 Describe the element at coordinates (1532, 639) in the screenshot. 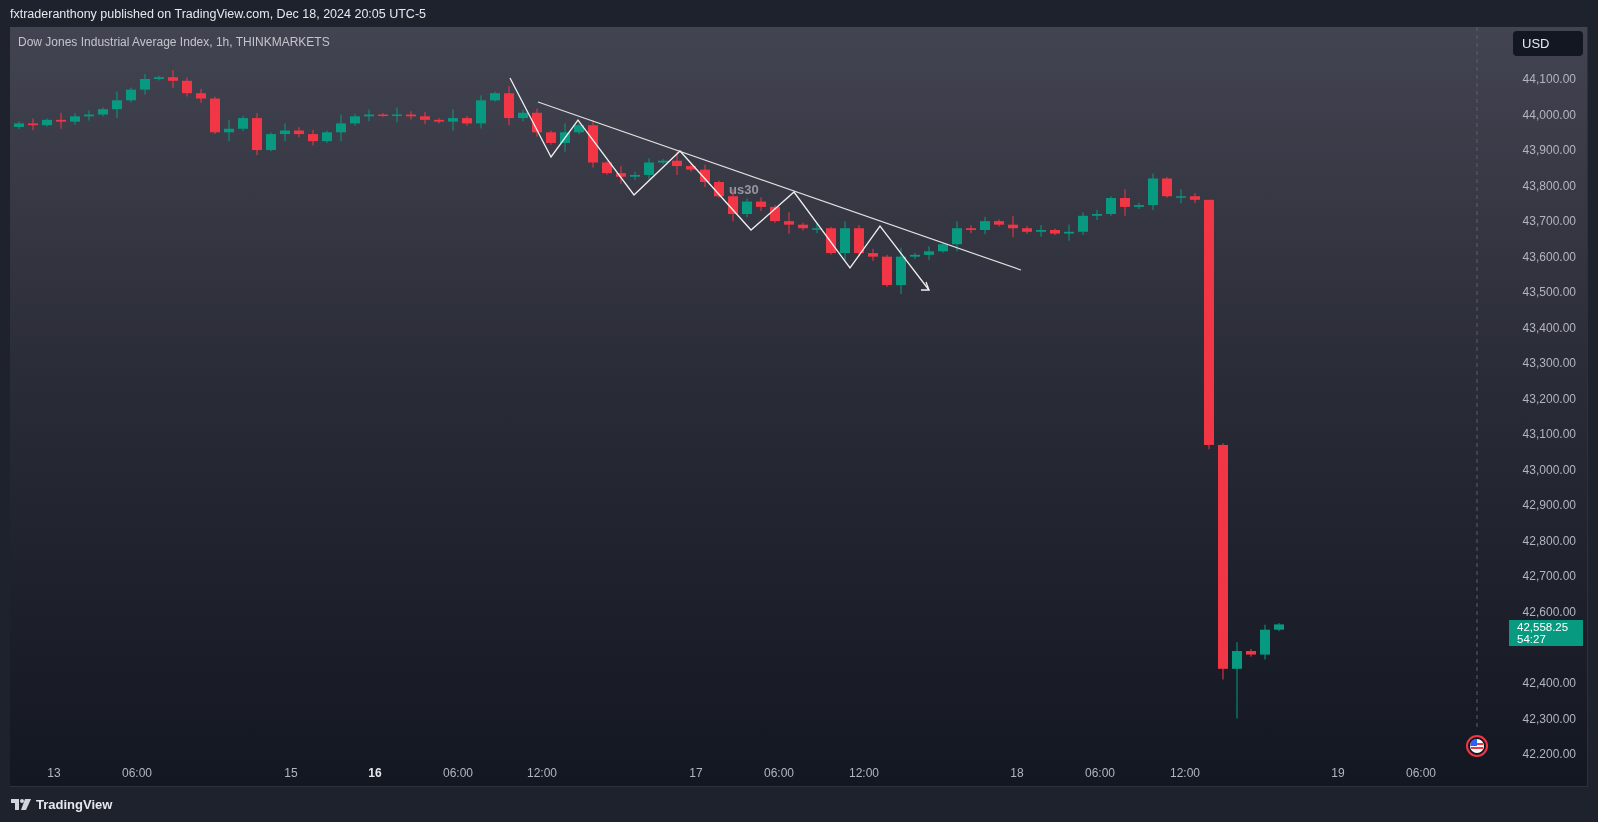

I see `countdown-timer: 54:27` at that location.